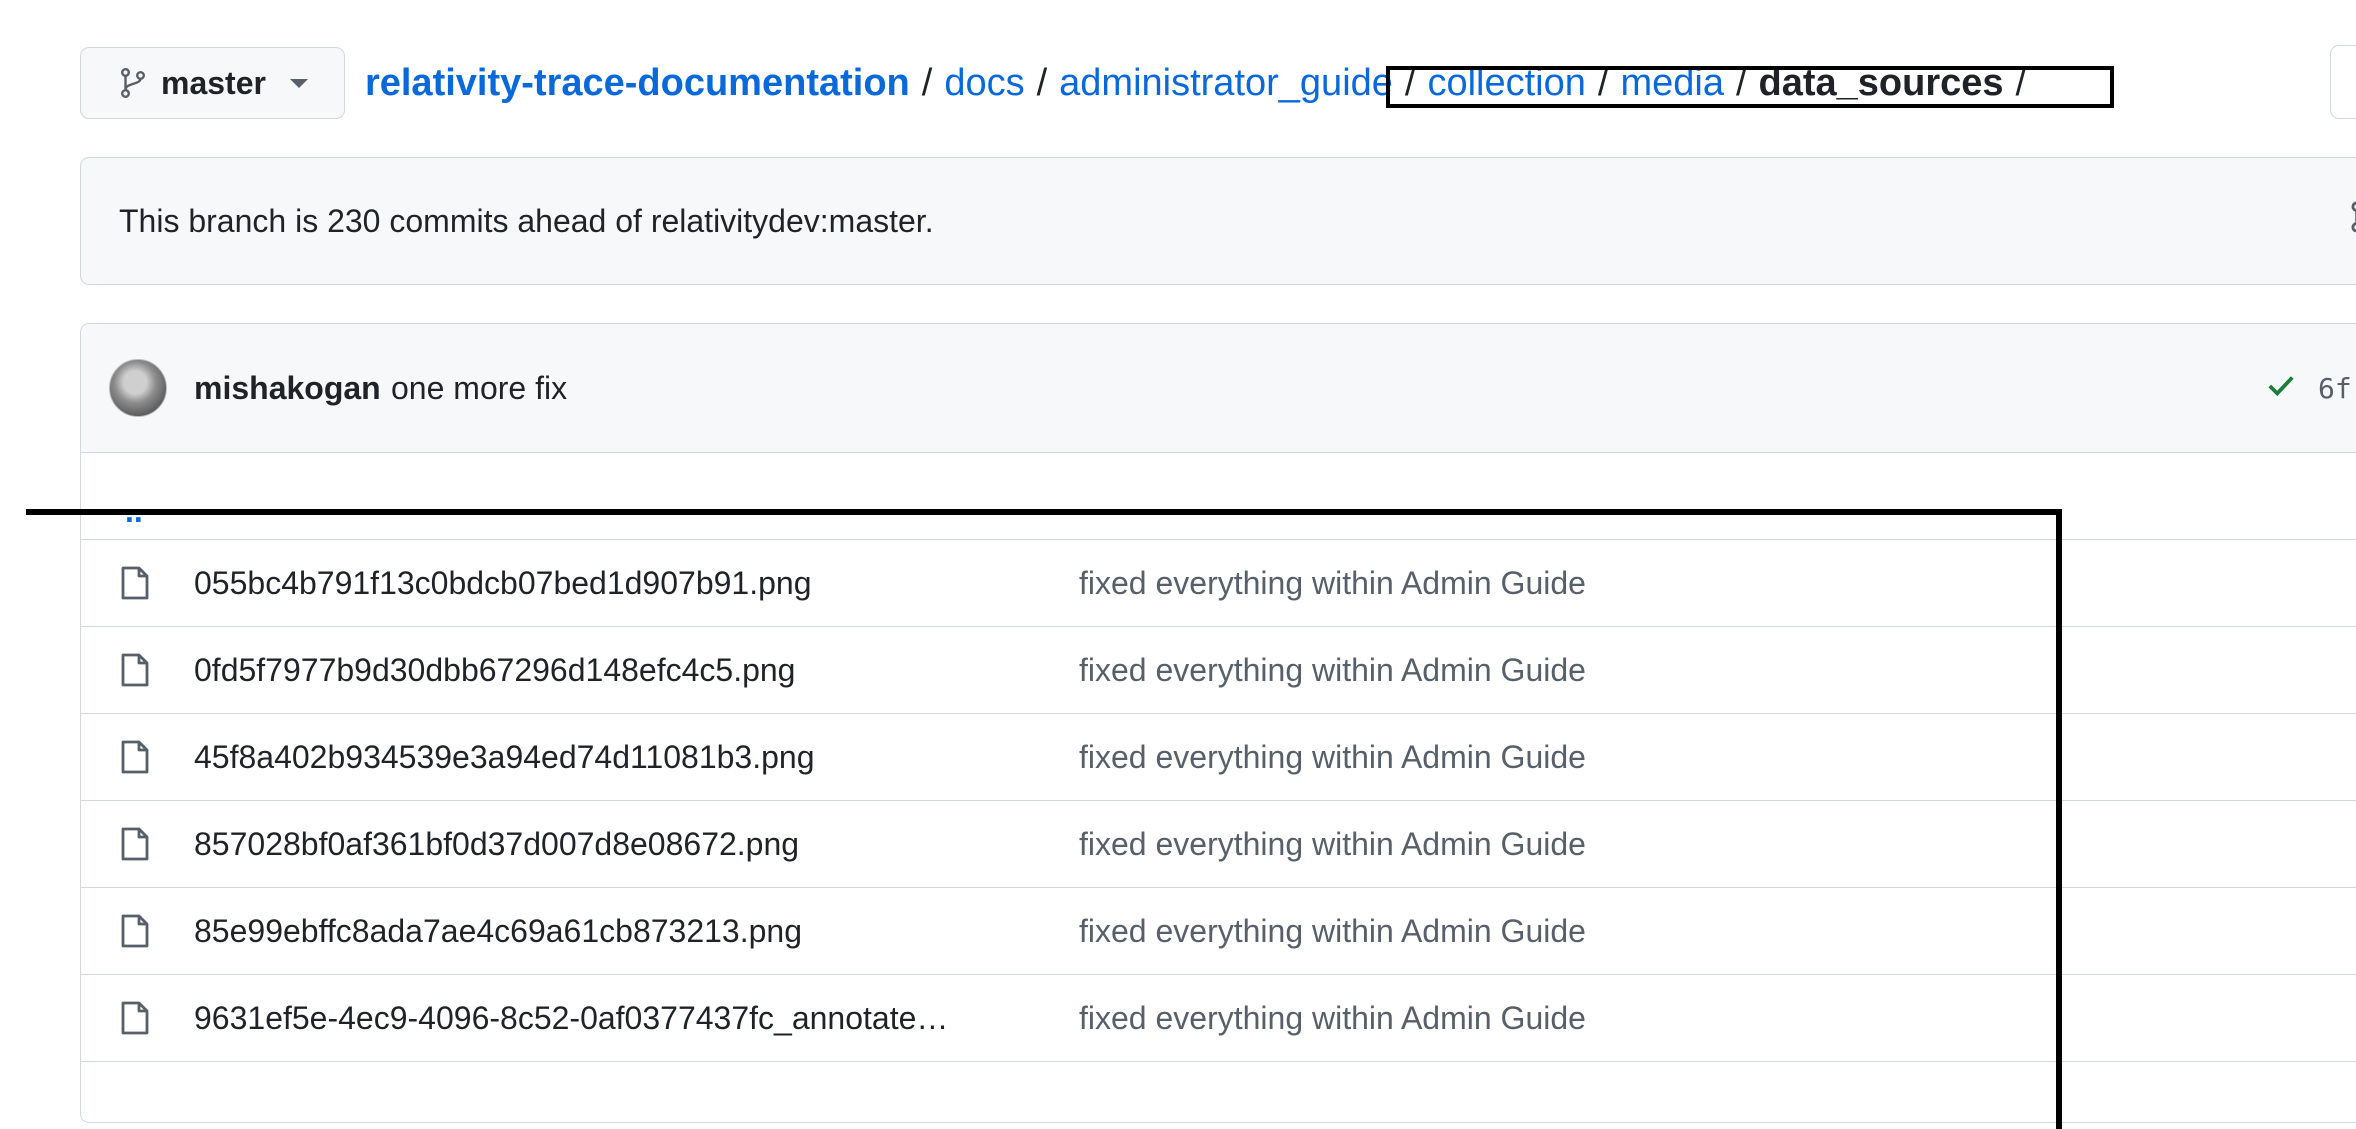 This screenshot has width=2356, height=1129. I want to click on latest-commit-row: mishakogan one more fix 6f, so click(1218, 388).